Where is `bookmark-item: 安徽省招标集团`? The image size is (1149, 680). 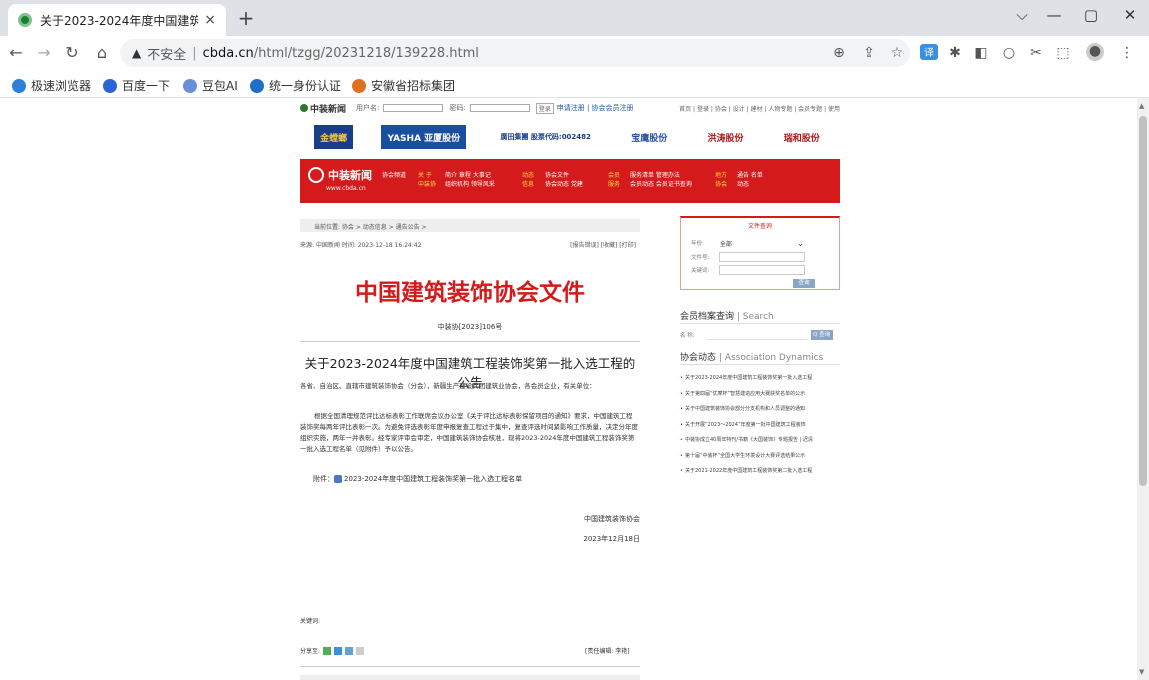
bookmark-item: 安徽省招标集团 is located at coordinates (403, 85).